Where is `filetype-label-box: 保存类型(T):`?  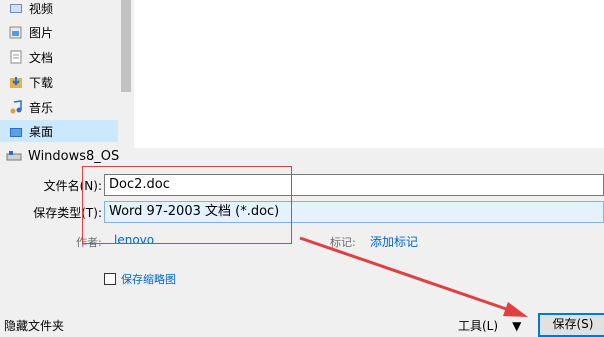 filetype-label-box: 保存类型(T): is located at coordinates (52, 212).